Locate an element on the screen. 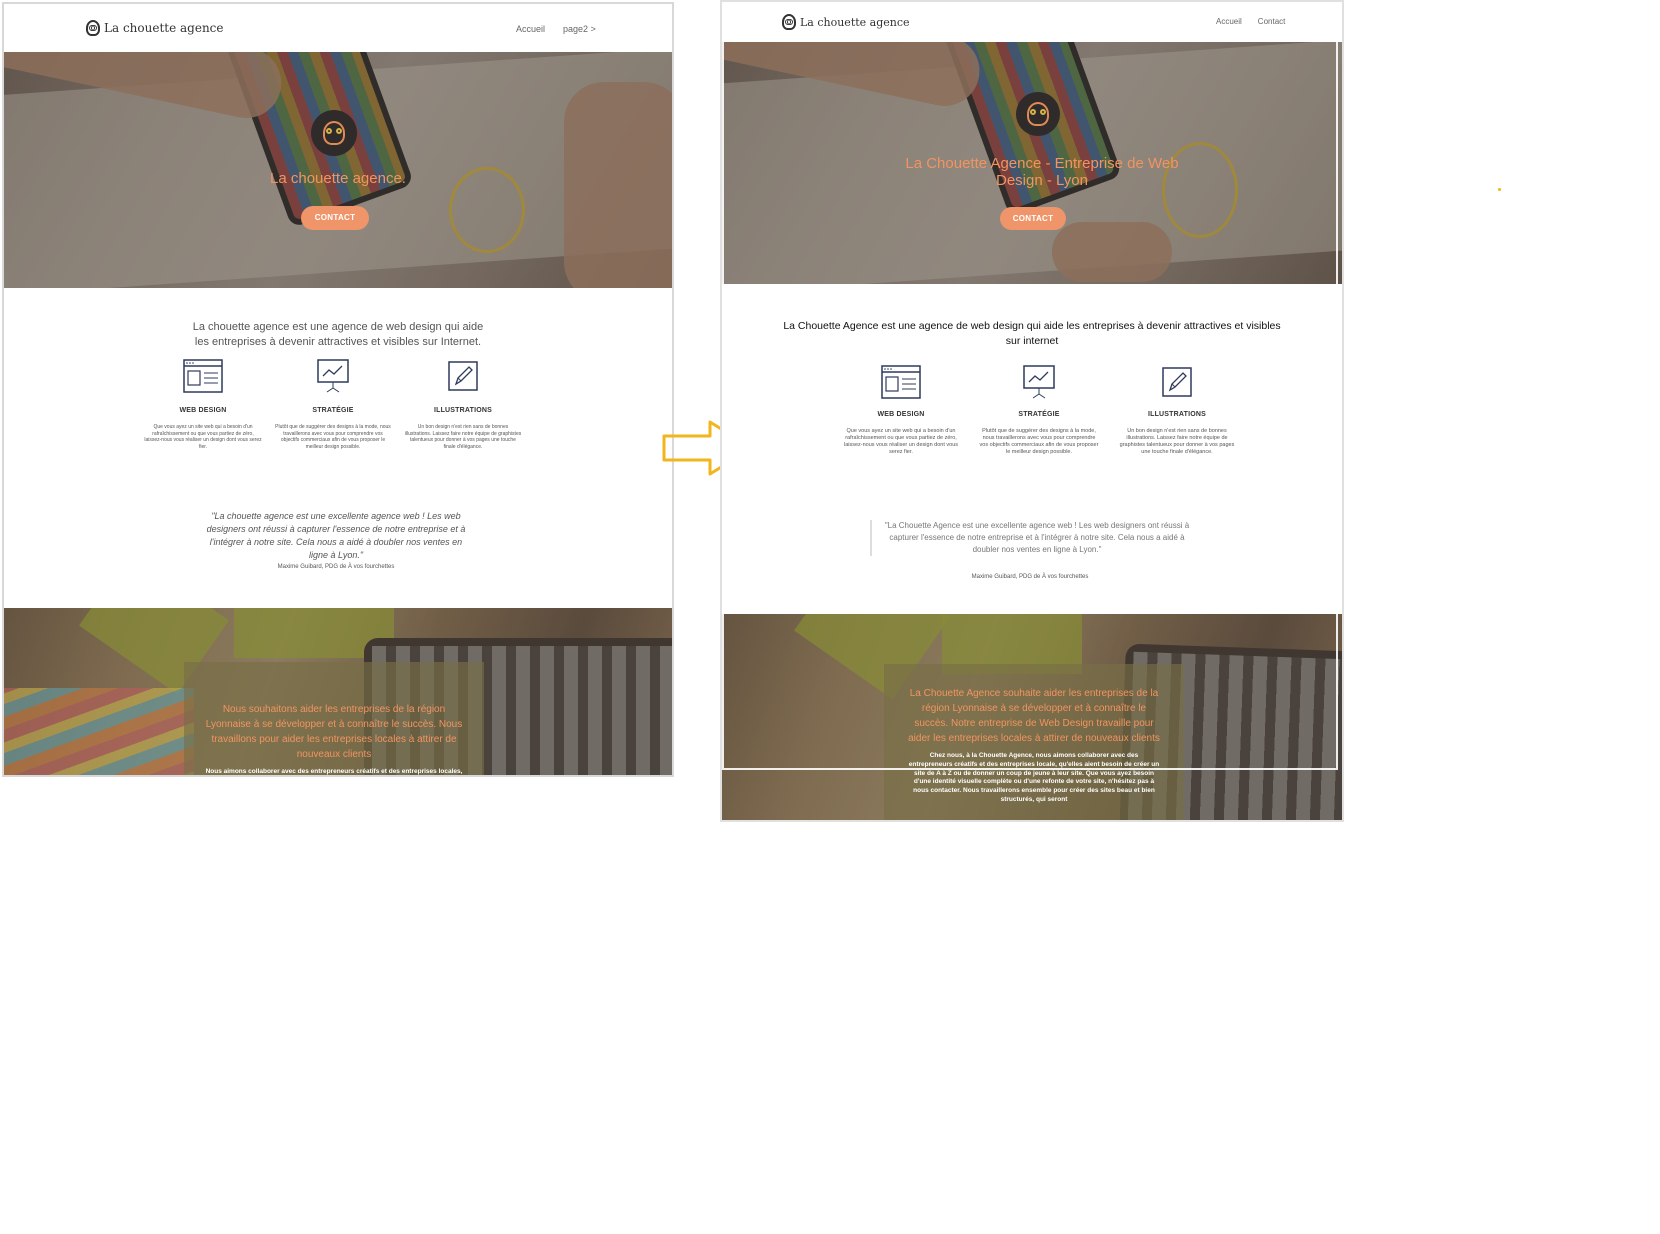 This screenshot has height=1234, width=1660. nav-links: Accueil page2 > is located at coordinates (556, 29).